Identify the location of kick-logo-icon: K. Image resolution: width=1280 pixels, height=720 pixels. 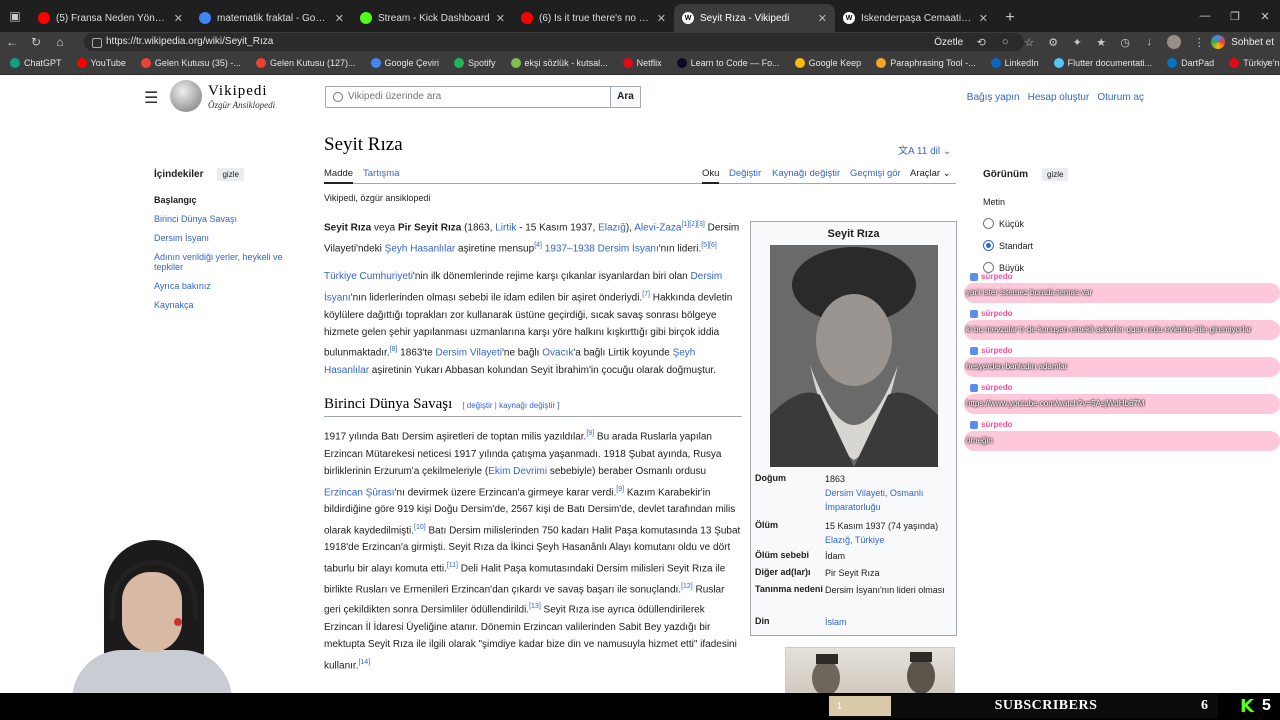
(1247, 706).